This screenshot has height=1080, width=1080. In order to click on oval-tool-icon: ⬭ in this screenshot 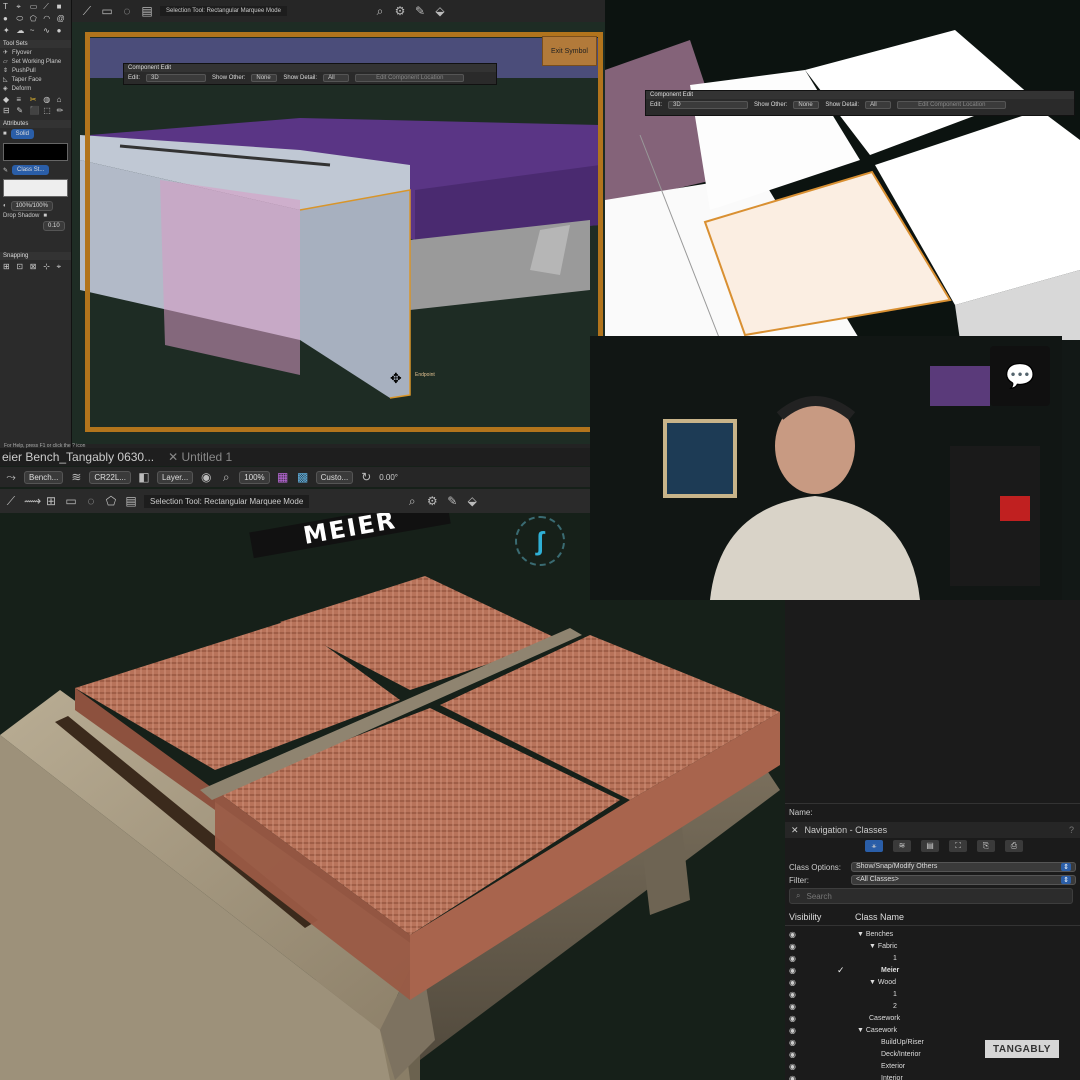, I will do `click(21, 19)`.